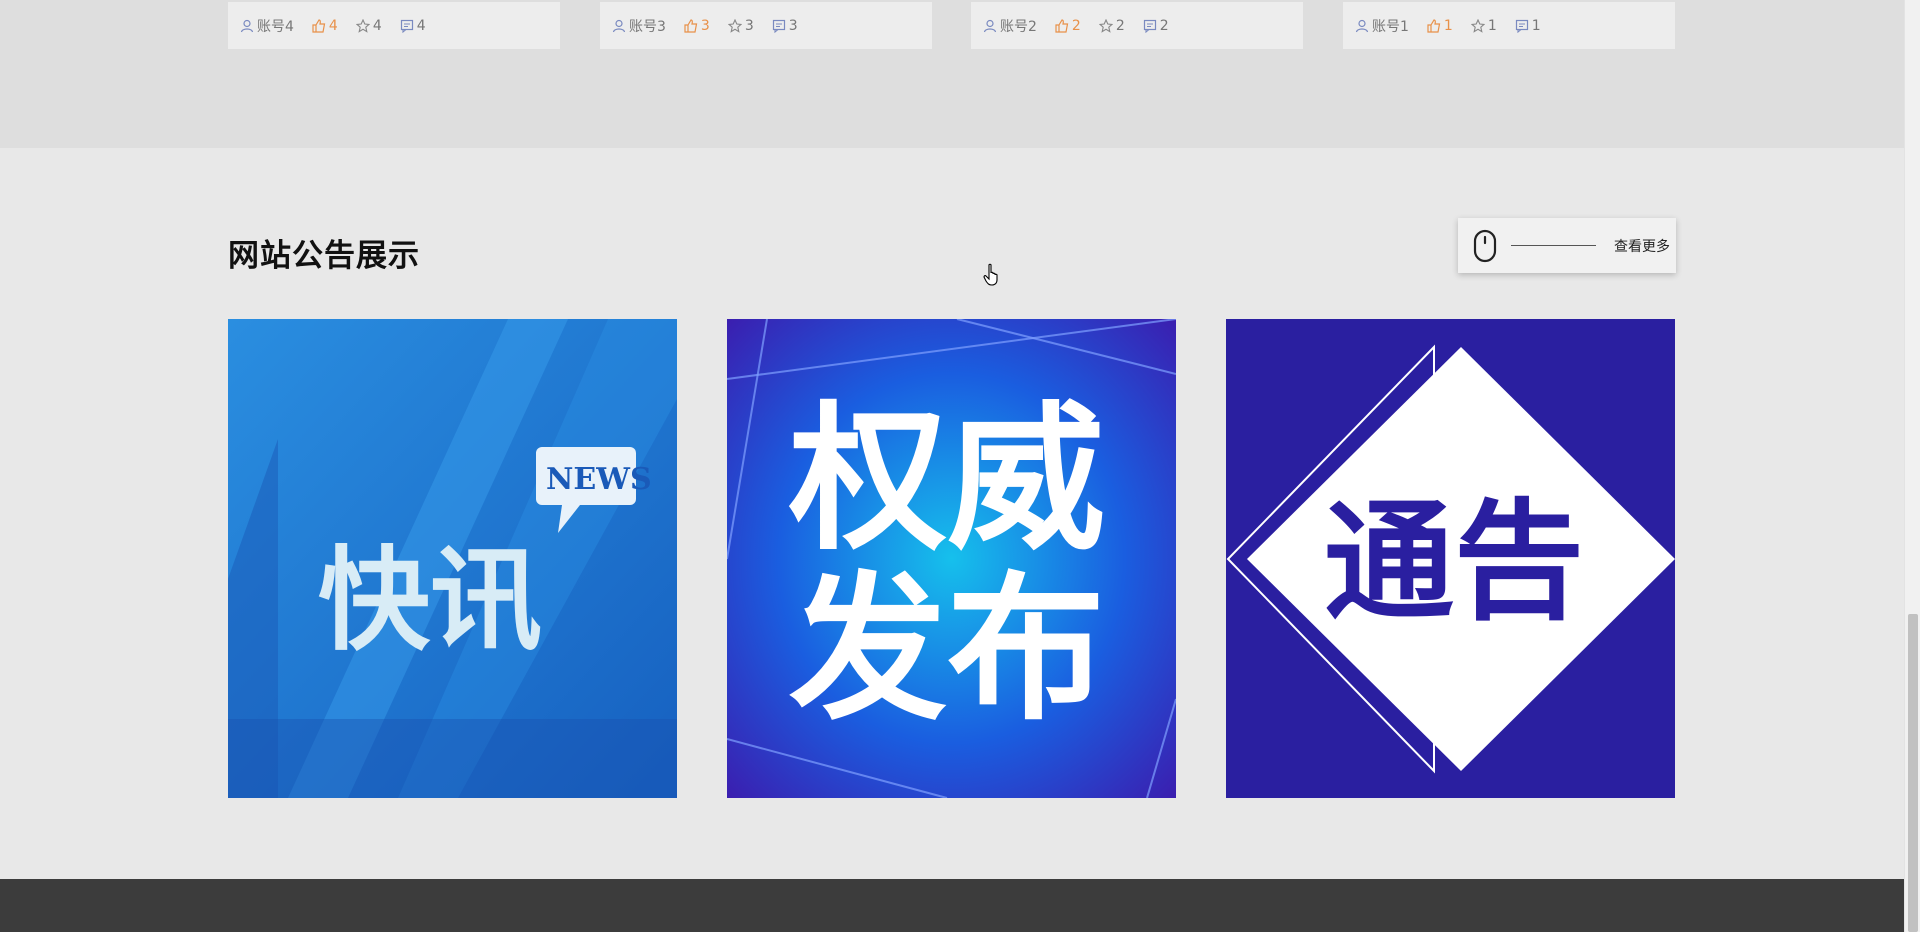 Image resolution: width=1920 pixels, height=932 pixels. I want to click on notice-image-title: 快讯, so click(430, 600).